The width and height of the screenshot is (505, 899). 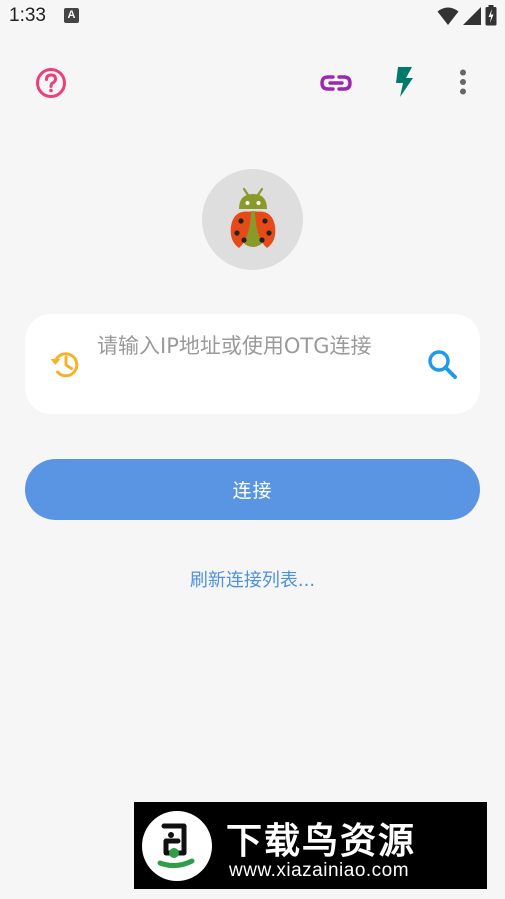 I want to click on ladybug-android-icon, so click(x=253, y=220).